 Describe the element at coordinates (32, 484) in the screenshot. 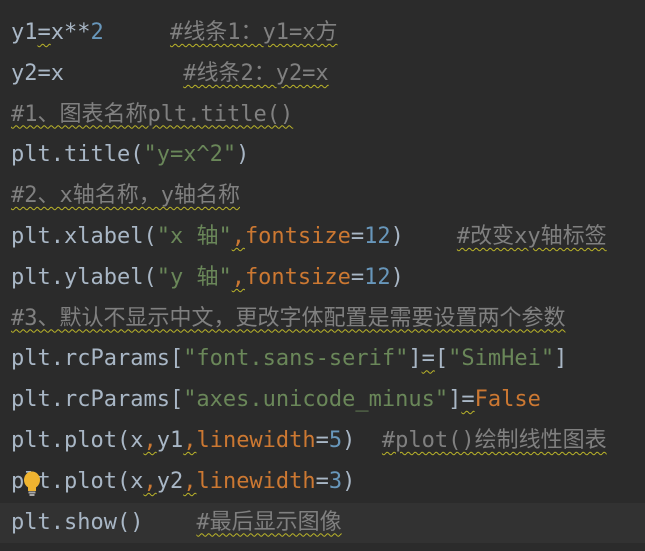

I see `lightbulb-icon` at that location.